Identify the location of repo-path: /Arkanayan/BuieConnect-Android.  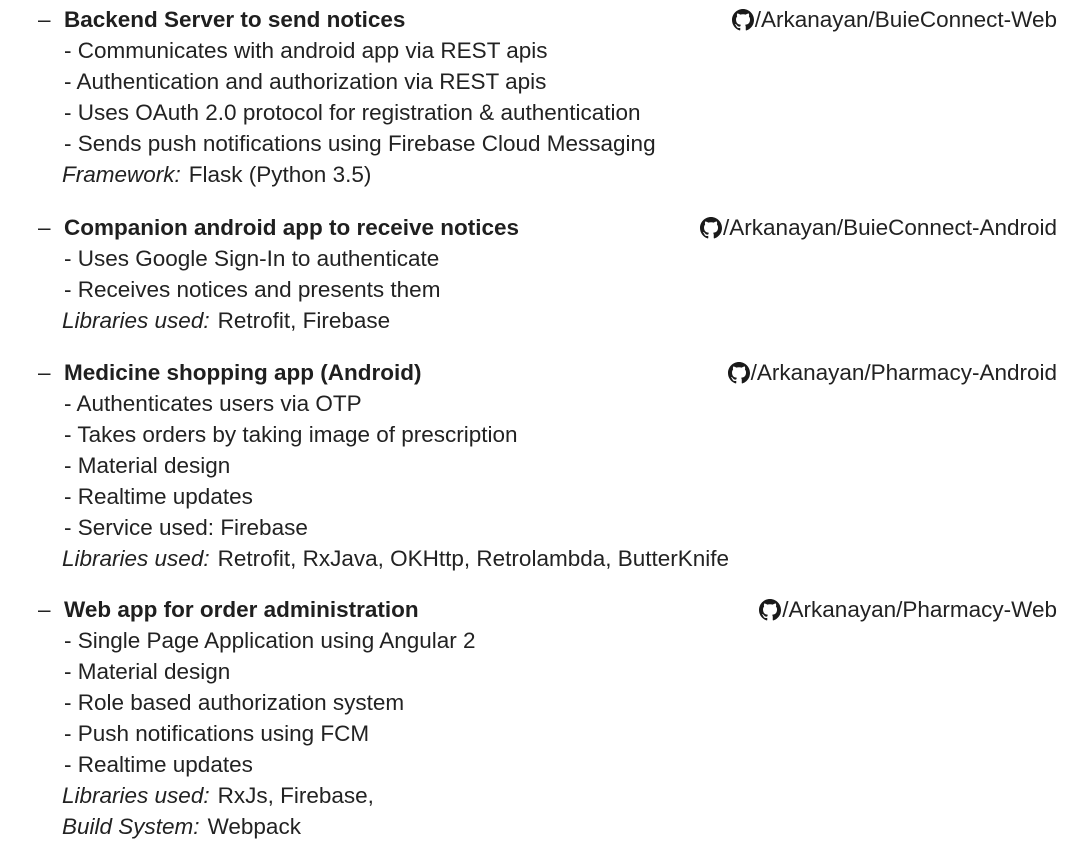
(890, 227).